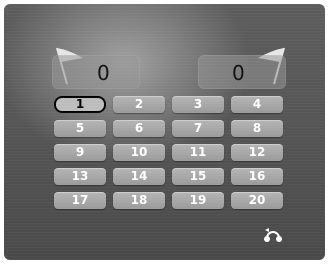 The image size is (329, 264). What do you see at coordinates (80, 200) in the screenshot?
I see `number-button-17: 17` at bounding box center [80, 200].